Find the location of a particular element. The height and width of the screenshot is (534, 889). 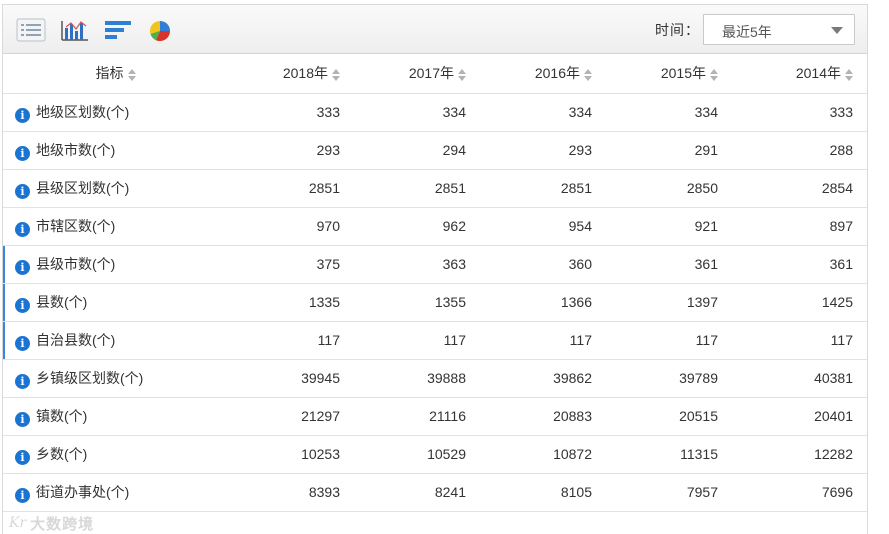

table-row: i 乡数(个) 10253 10529 10872 11315 12282 is located at coordinates (435, 454).